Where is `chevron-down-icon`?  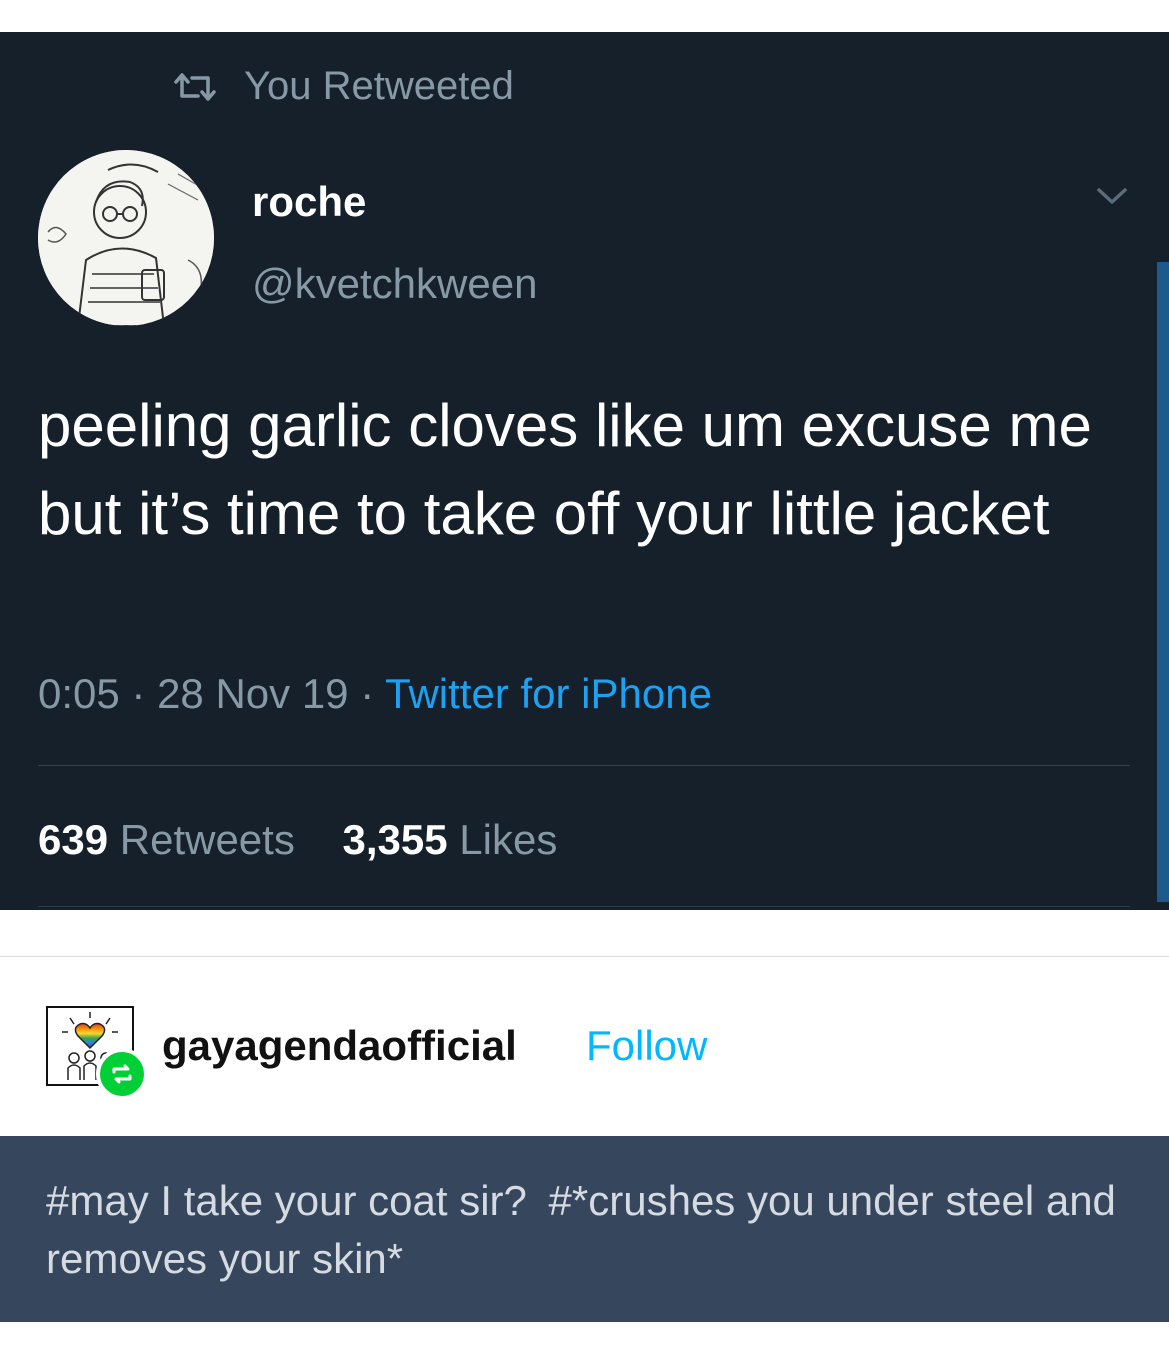
chevron-down-icon is located at coordinates (1112, 196).